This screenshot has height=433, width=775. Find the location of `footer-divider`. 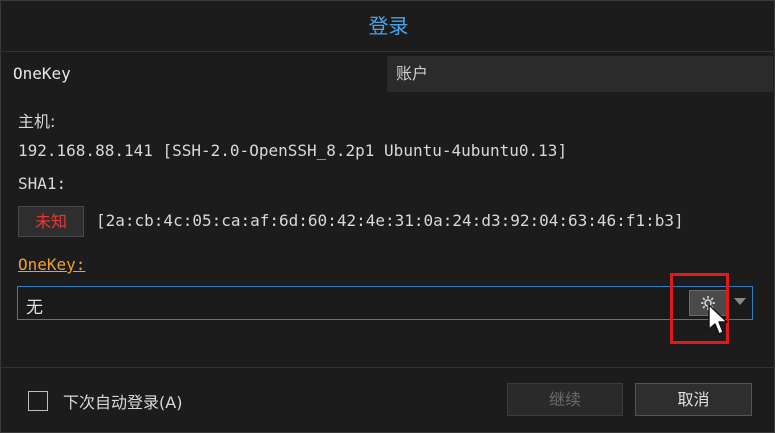

footer-divider is located at coordinates (388, 367).